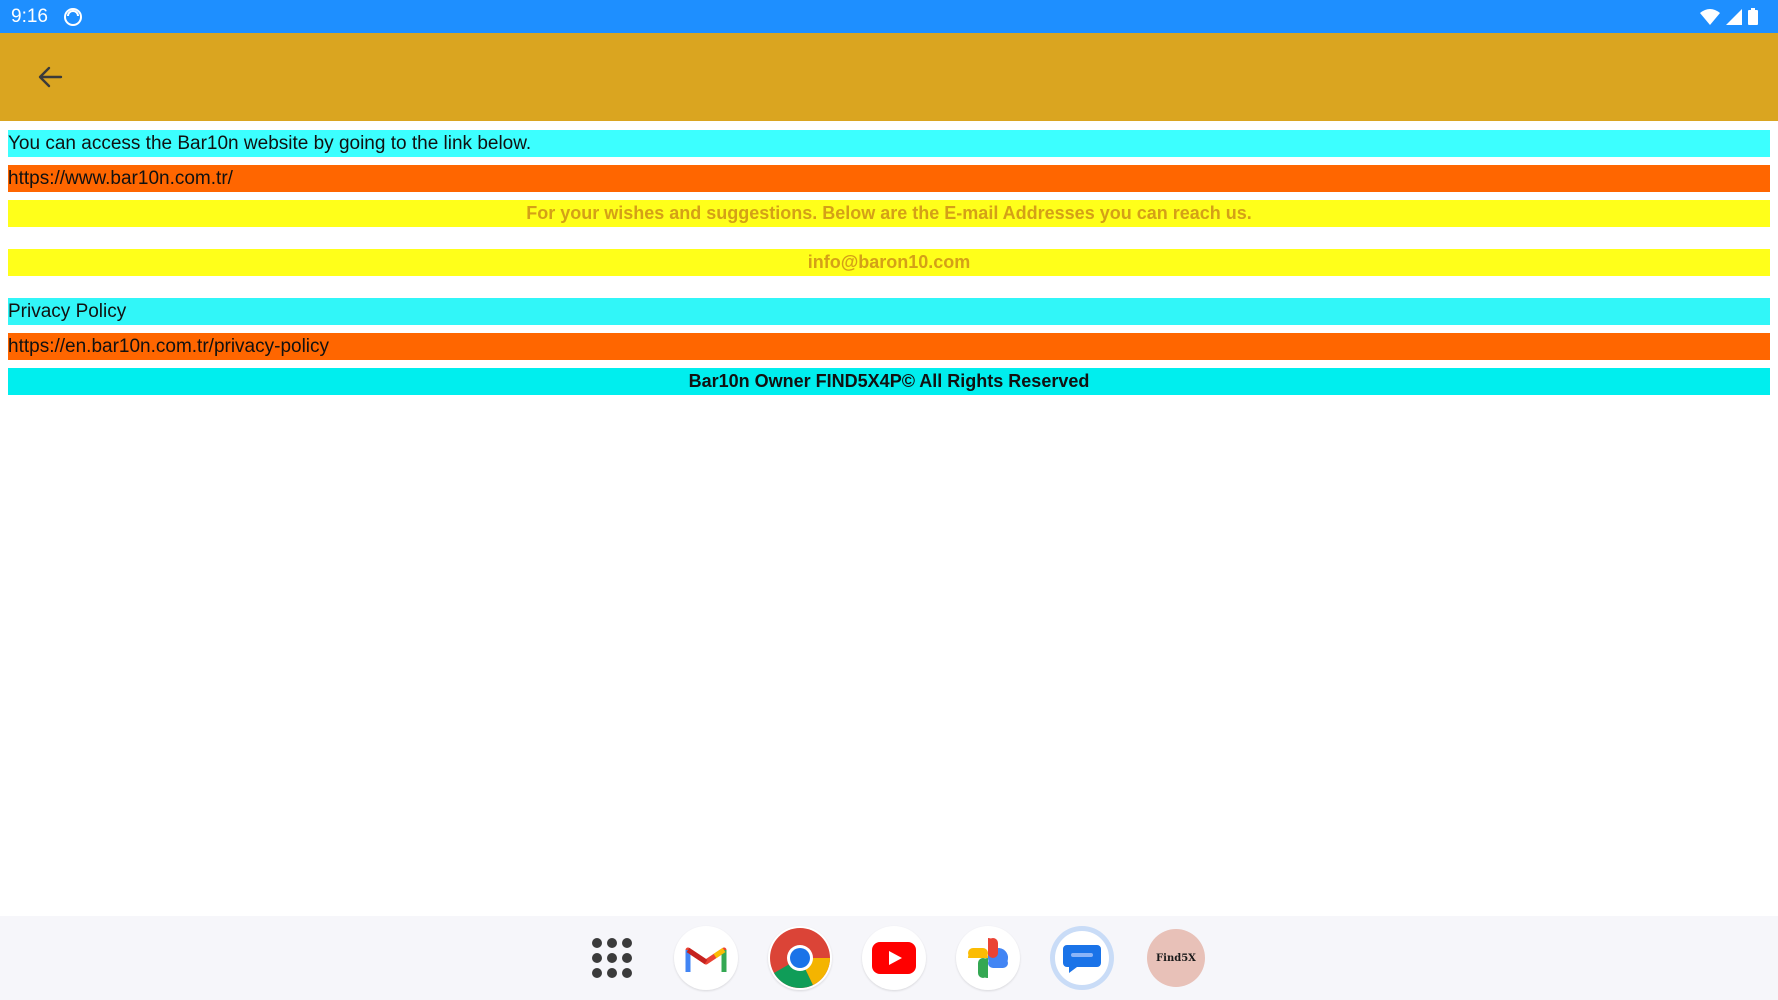  I want to click on youtube-button, so click(894, 958).